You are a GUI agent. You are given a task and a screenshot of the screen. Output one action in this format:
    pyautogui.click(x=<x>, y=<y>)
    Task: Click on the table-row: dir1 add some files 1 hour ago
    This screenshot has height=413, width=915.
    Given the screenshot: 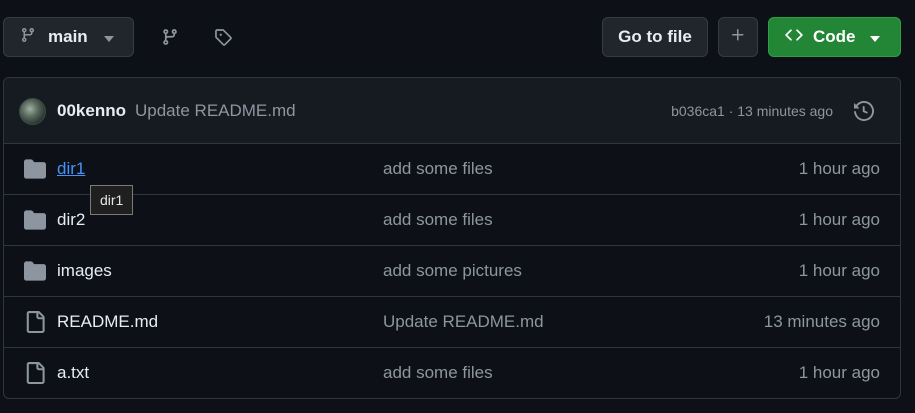 What is the action you would take?
    pyautogui.click(x=452, y=169)
    